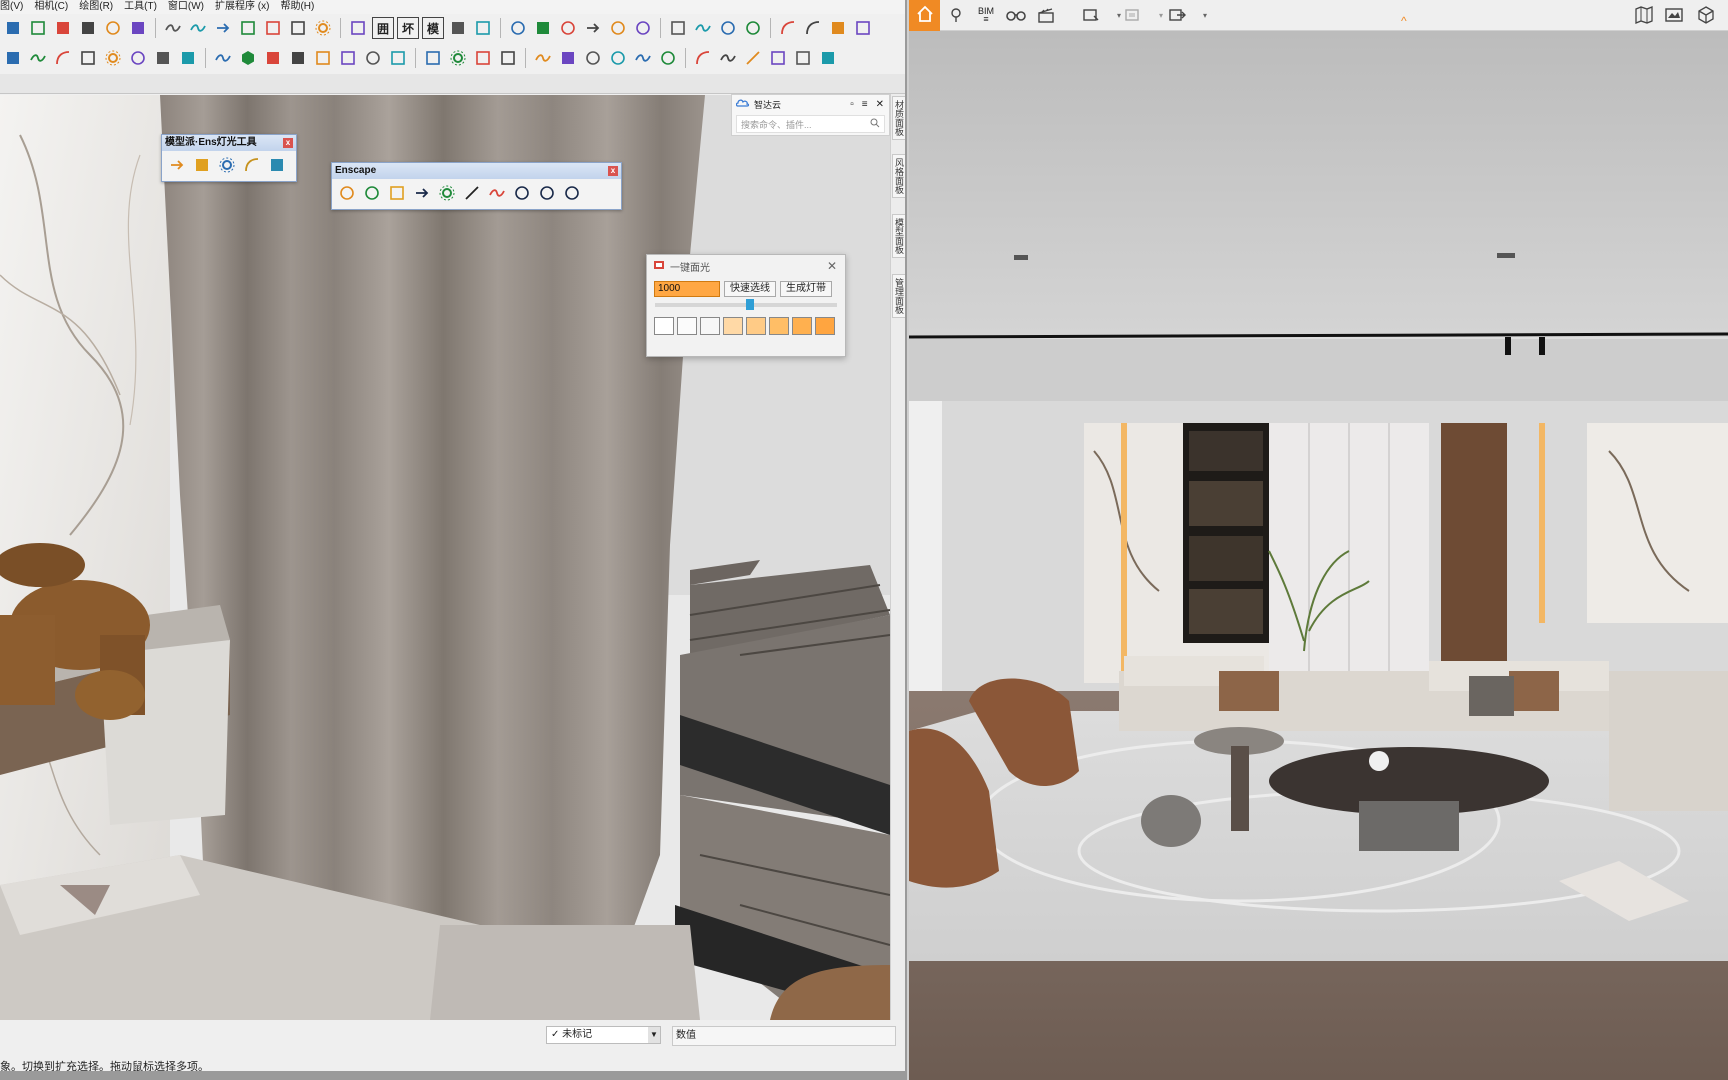 This screenshot has height=1080, width=1728. What do you see at coordinates (163, 58) in the screenshot?
I see `offset-icon` at bounding box center [163, 58].